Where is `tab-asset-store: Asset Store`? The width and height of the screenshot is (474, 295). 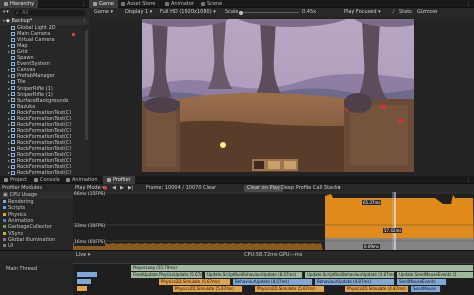 tab-asset-store: Asset Store is located at coordinates (138, 4).